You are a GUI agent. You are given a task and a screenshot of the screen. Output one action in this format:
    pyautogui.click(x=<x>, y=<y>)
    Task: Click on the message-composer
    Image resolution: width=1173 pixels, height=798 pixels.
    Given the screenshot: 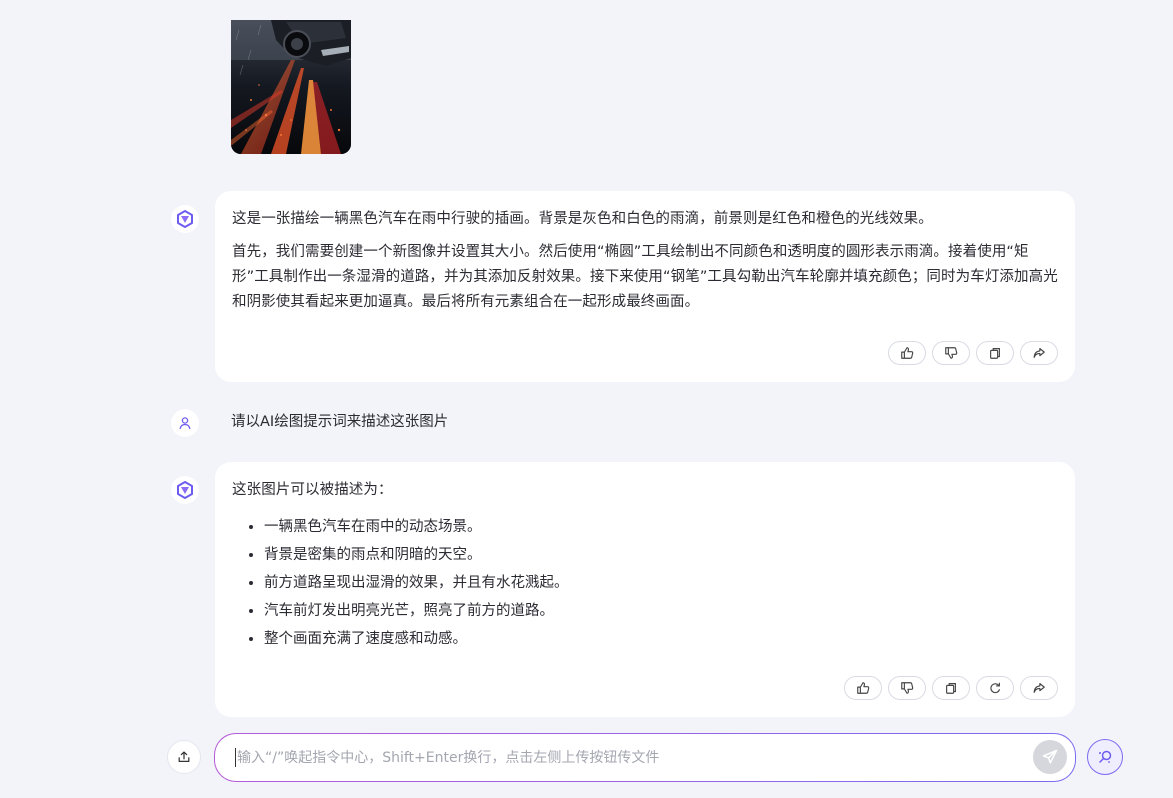 What is the action you would take?
    pyautogui.click(x=645, y=757)
    